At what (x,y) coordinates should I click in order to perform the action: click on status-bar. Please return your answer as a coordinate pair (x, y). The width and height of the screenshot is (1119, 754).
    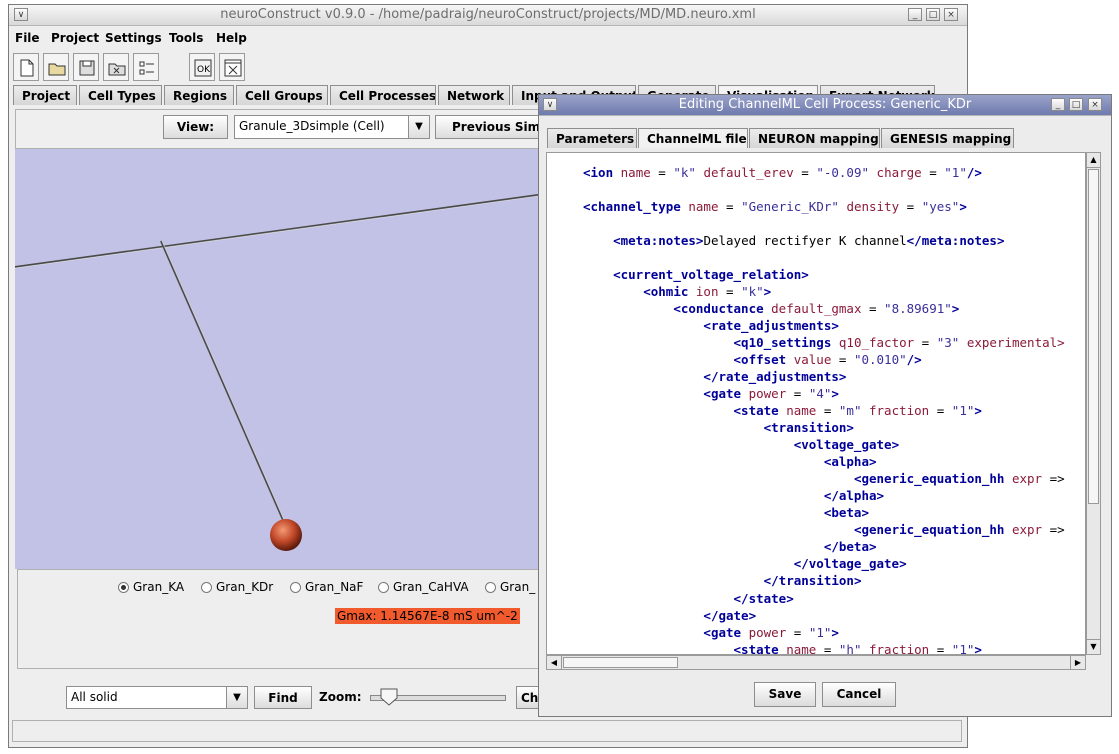
    Looking at the image, I should click on (487, 731).